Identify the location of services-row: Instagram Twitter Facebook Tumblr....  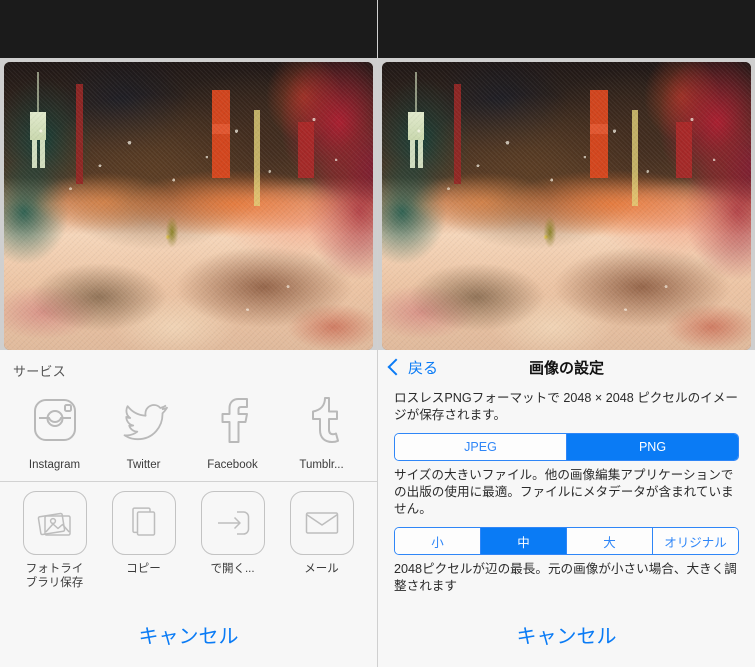
(188, 426).